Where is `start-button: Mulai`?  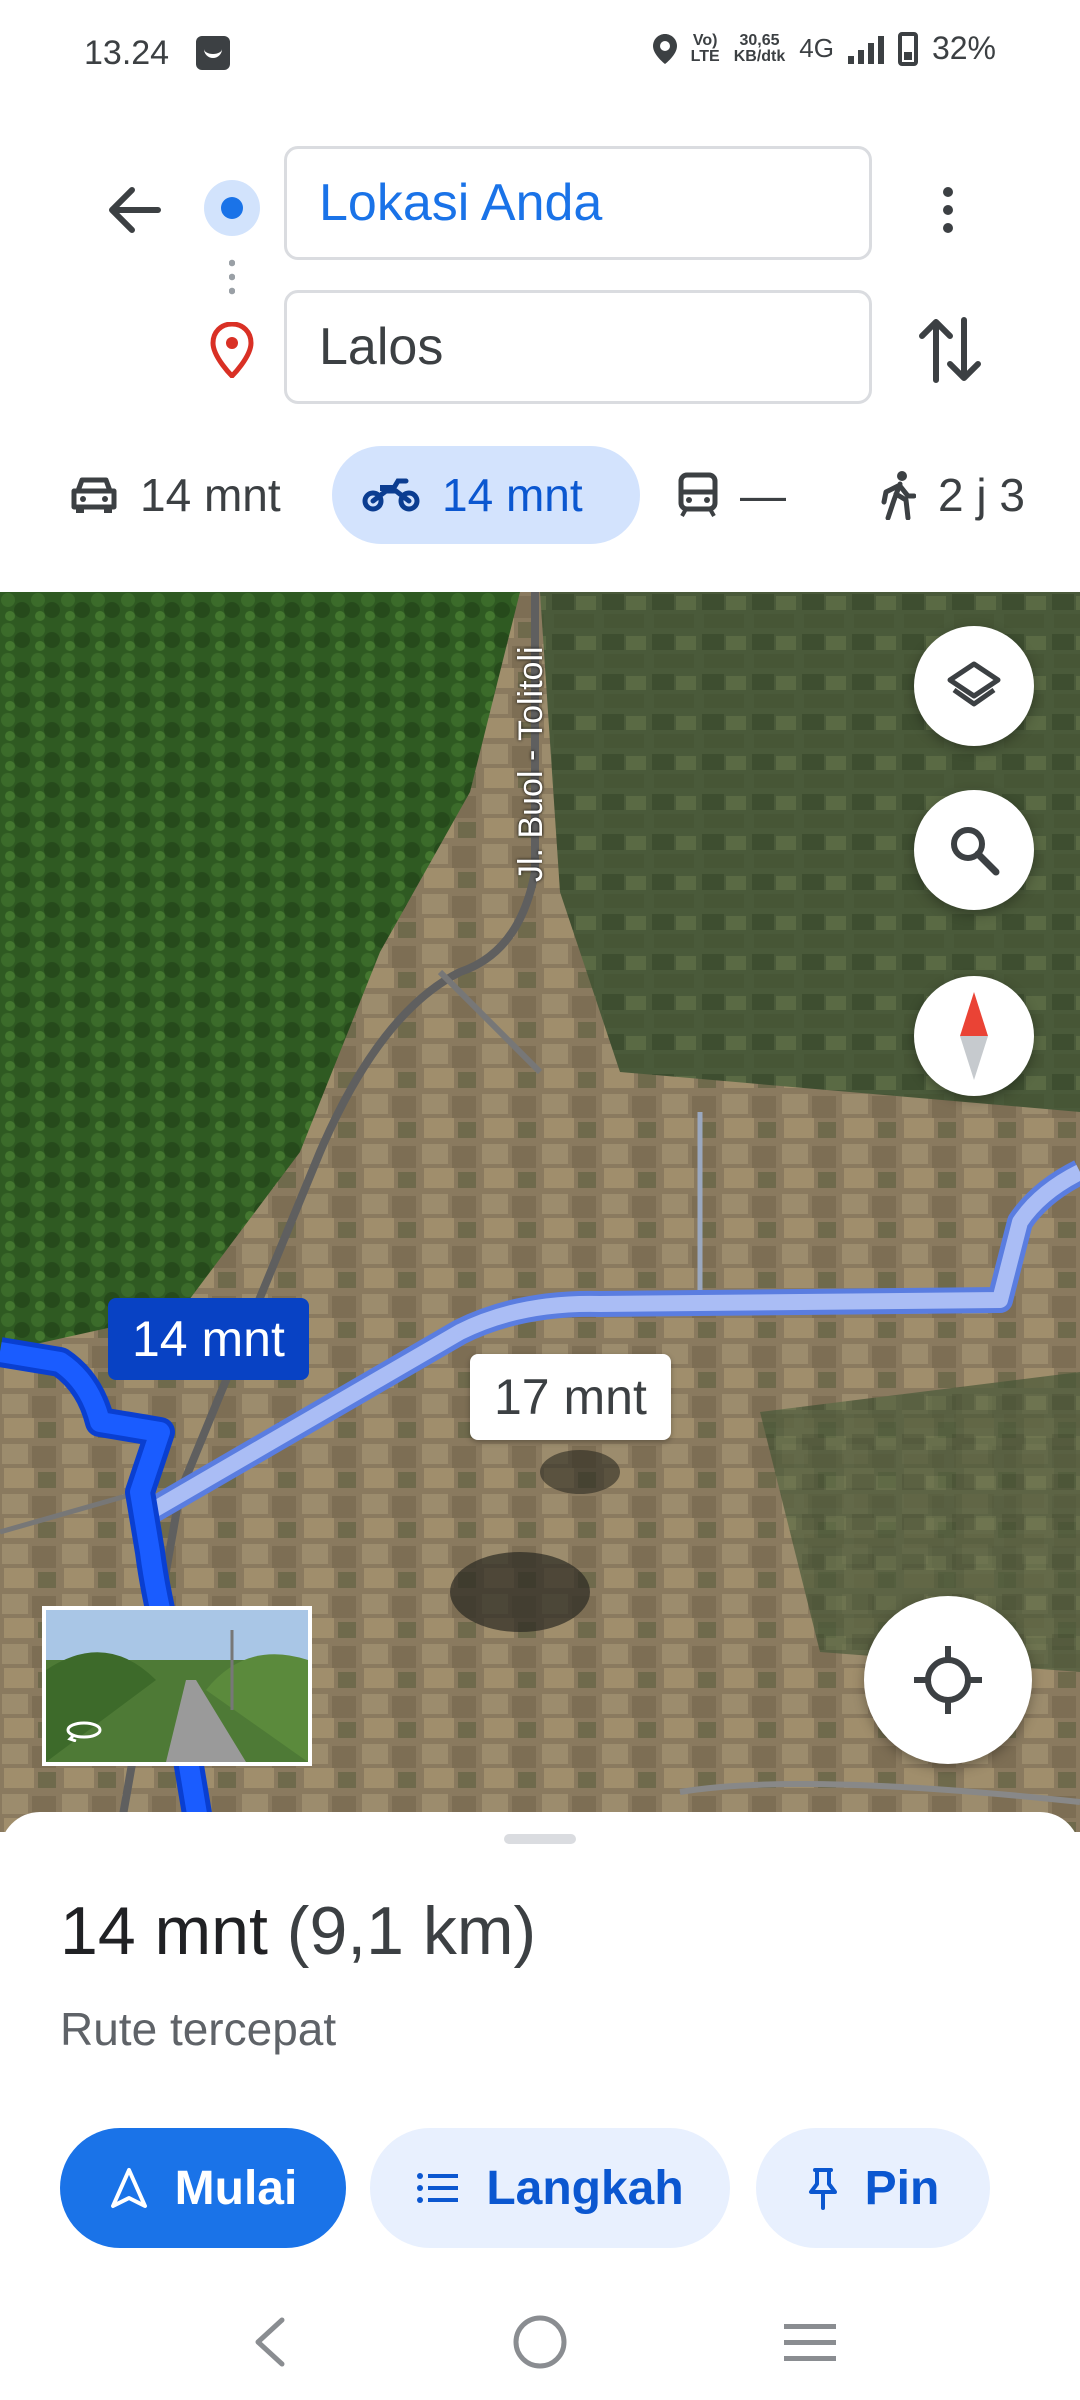
start-button: Mulai is located at coordinates (203, 2188).